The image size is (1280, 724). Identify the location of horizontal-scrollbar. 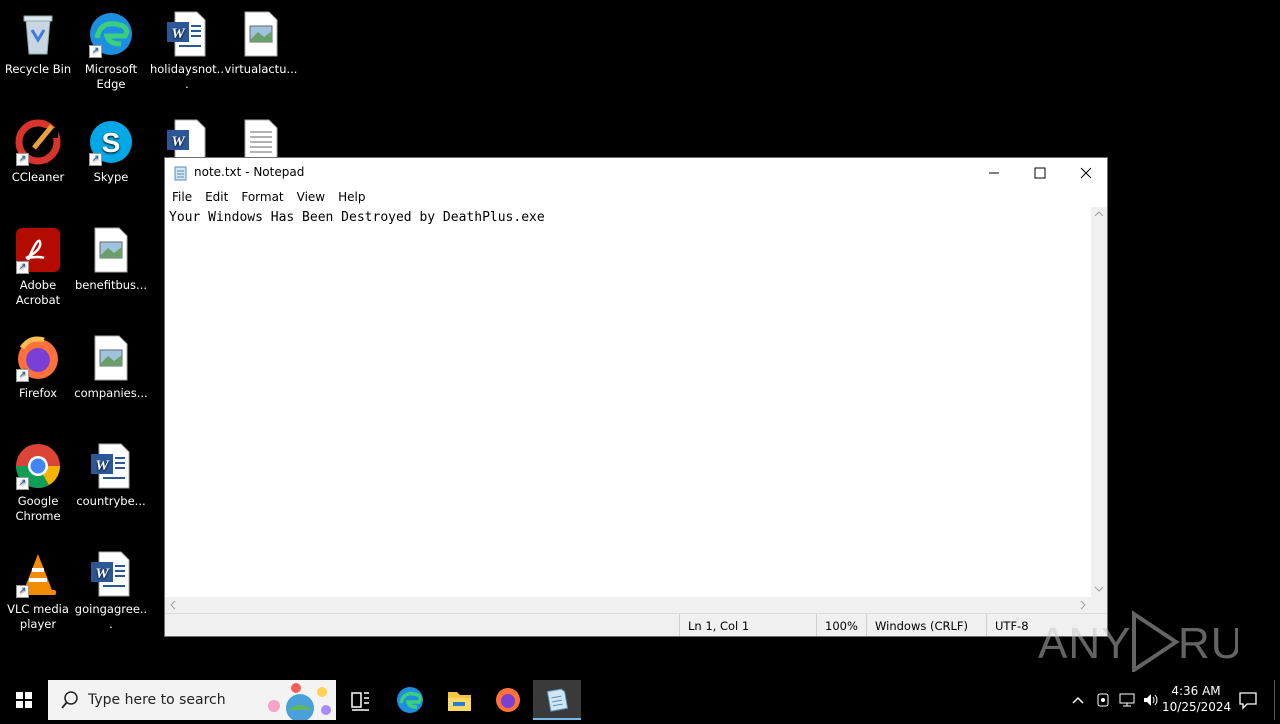
(628, 605).